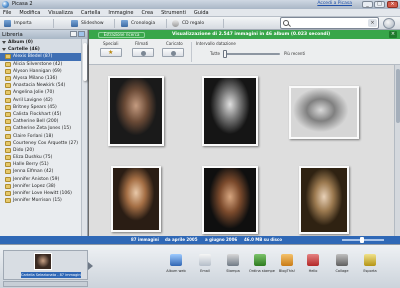 The height and width of the screenshot is (288, 400). What do you see at coordinates (145, 239) in the screenshot?
I see `status-count: 87 immagini` at bounding box center [145, 239].